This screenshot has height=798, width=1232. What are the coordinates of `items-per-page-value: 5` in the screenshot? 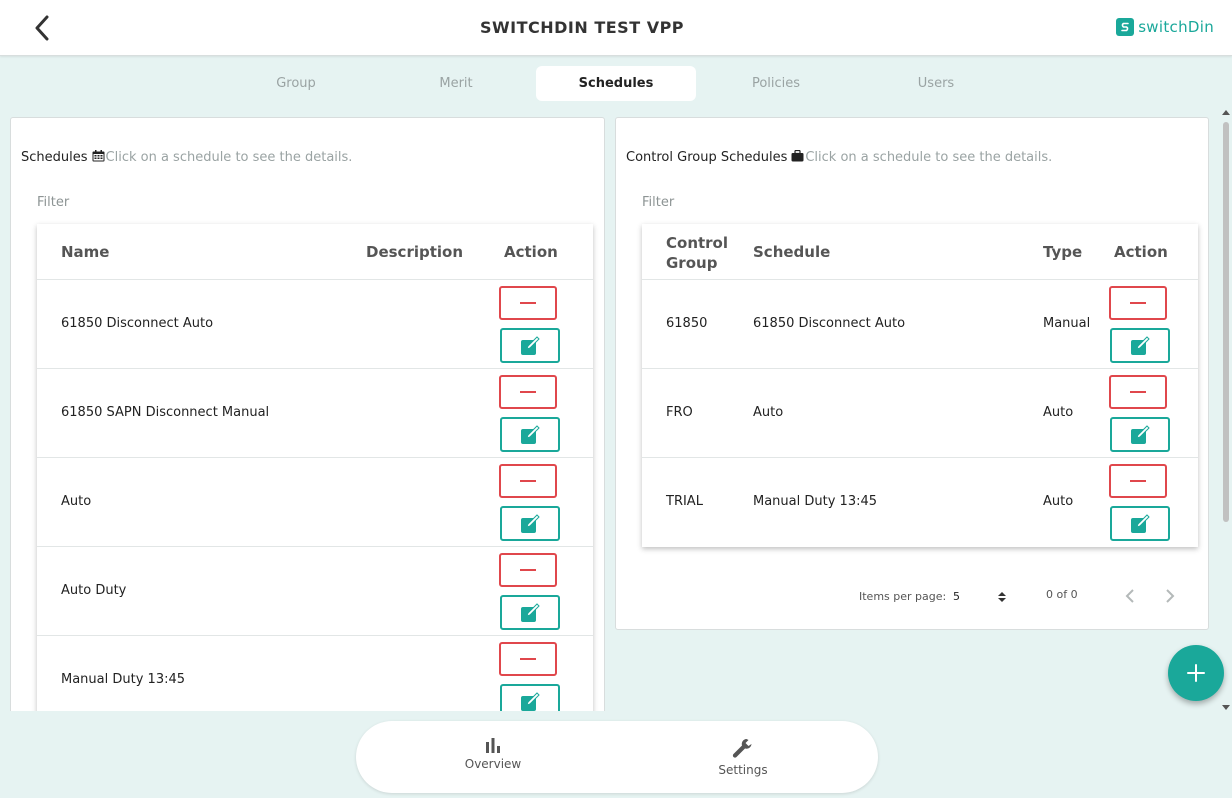 It's located at (956, 596).